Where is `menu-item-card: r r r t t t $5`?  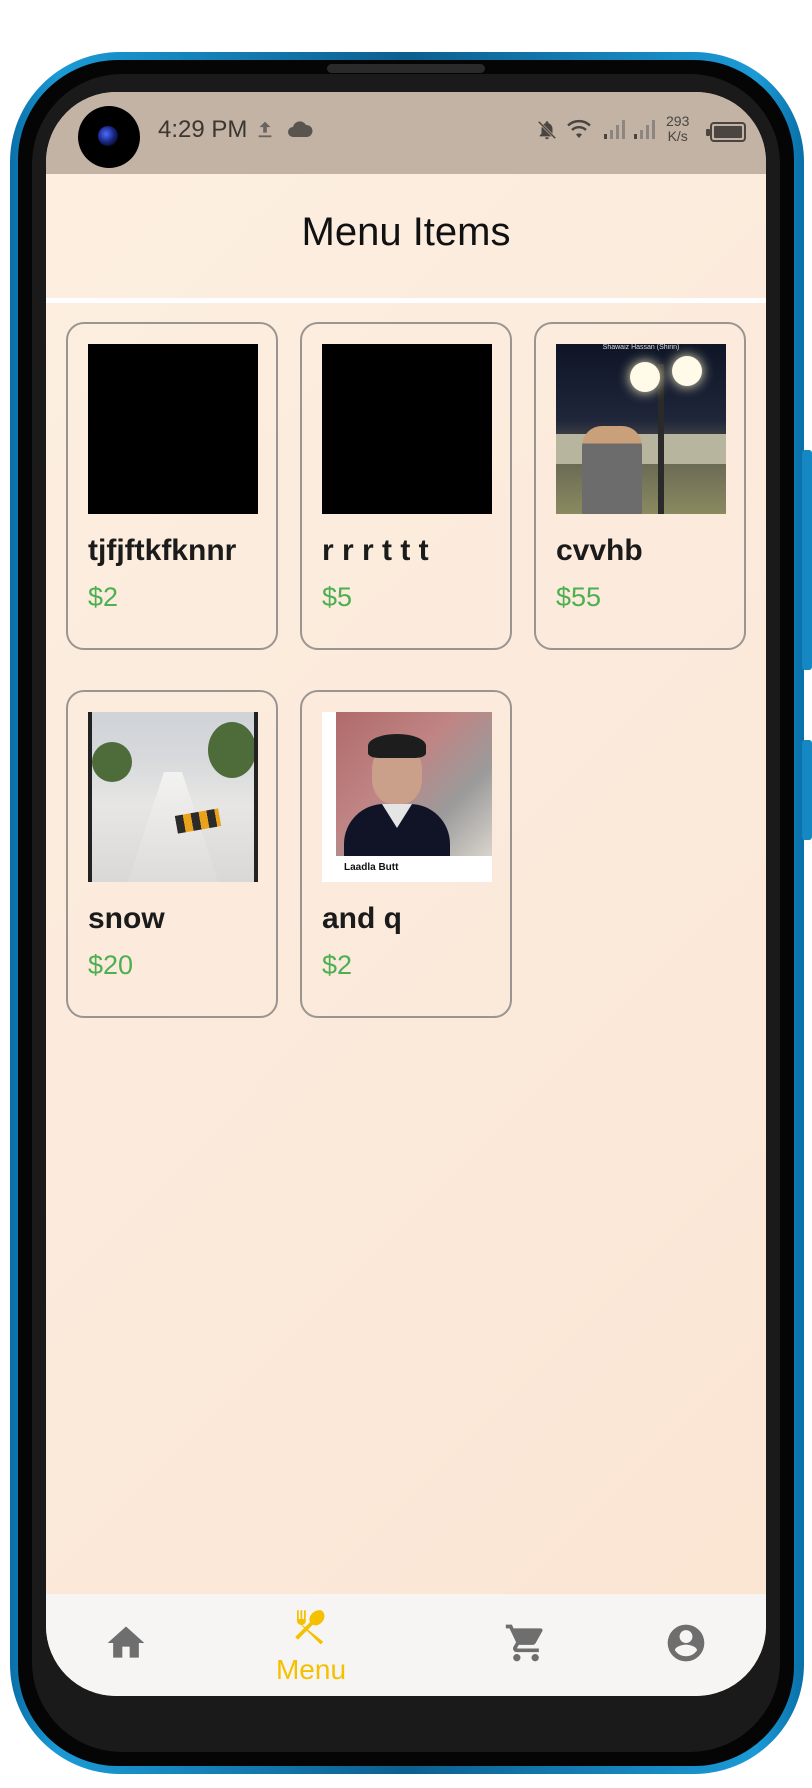 menu-item-card: r r r t t t $5 is located at coordinates (406, 486).